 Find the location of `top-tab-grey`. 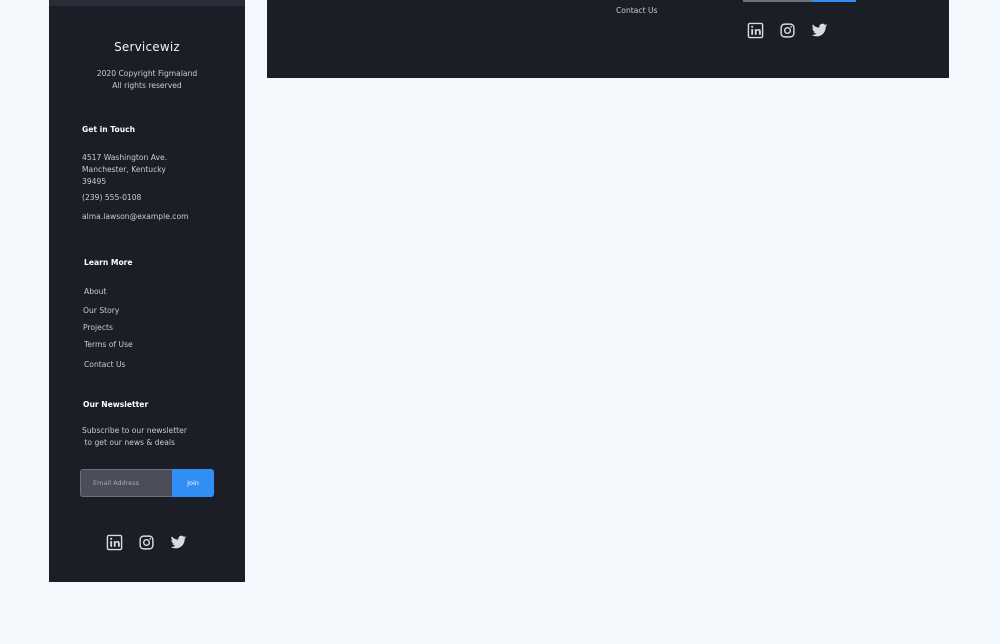

top-tab-grey is located at coordinates (778, 1).